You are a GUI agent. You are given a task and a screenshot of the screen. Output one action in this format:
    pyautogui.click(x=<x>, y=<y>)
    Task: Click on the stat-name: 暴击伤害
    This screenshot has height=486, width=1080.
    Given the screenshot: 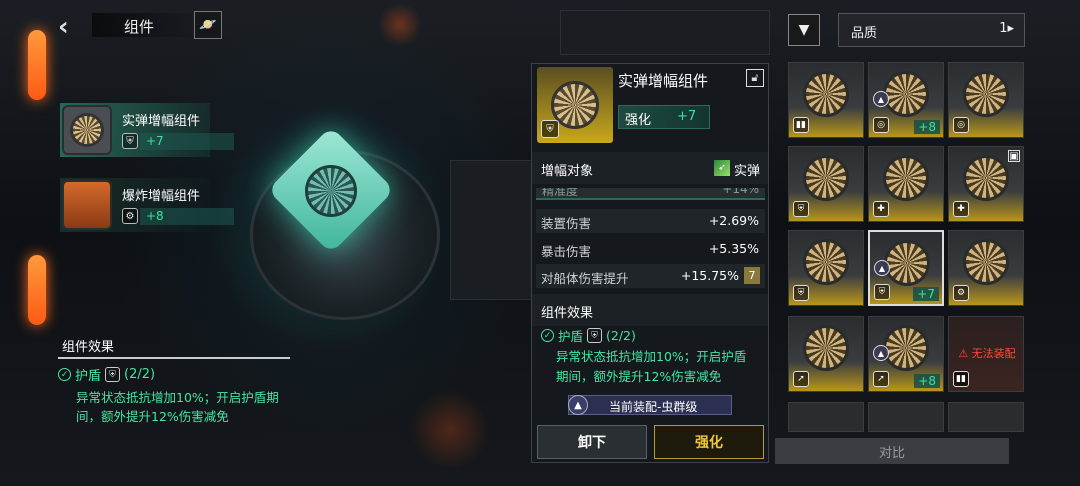 What is the action you would take?
    pyautogui.click(x=566, y=251)
    